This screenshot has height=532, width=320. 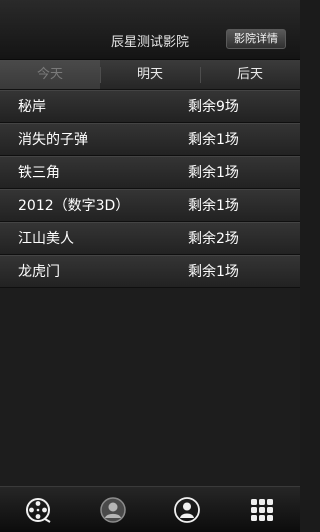 I want to click on remaining-shows: 剩余9场, so click(x=213, y=107).